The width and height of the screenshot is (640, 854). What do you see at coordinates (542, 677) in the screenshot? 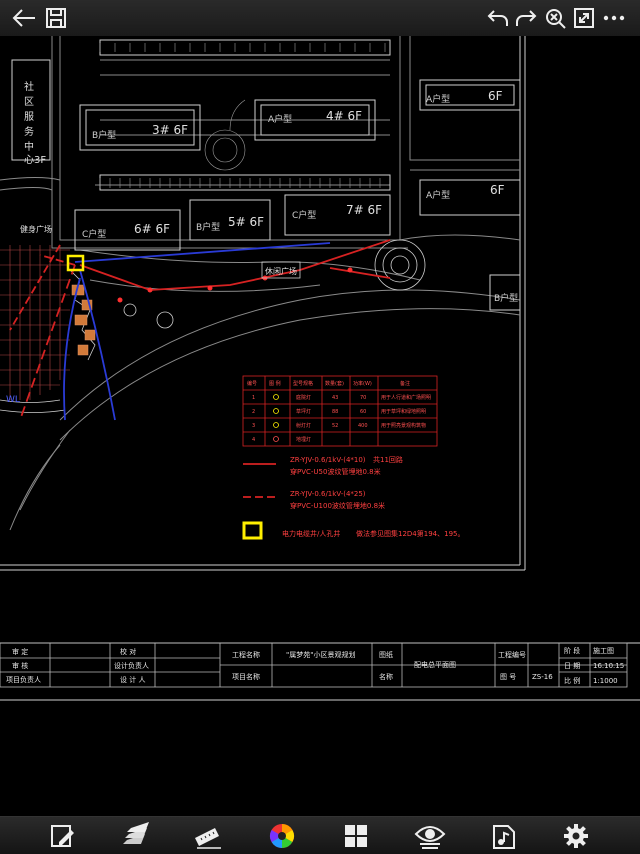
I see `title-drawing-no: ZS-16` at bounding box center [542, 677].